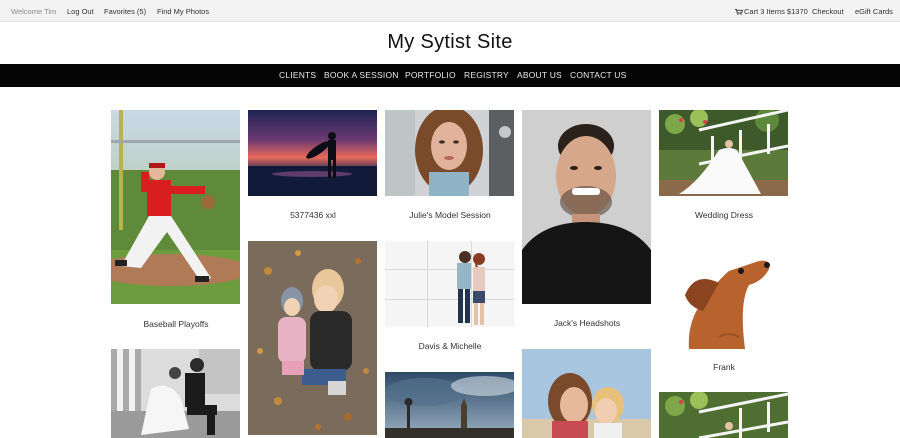 The height and width of the screenshot is (438, 900). Describe the element at coordinates (361, 75) in the screenshot. I see `nav-book-a-session: BOOK A SESSION` at that location.